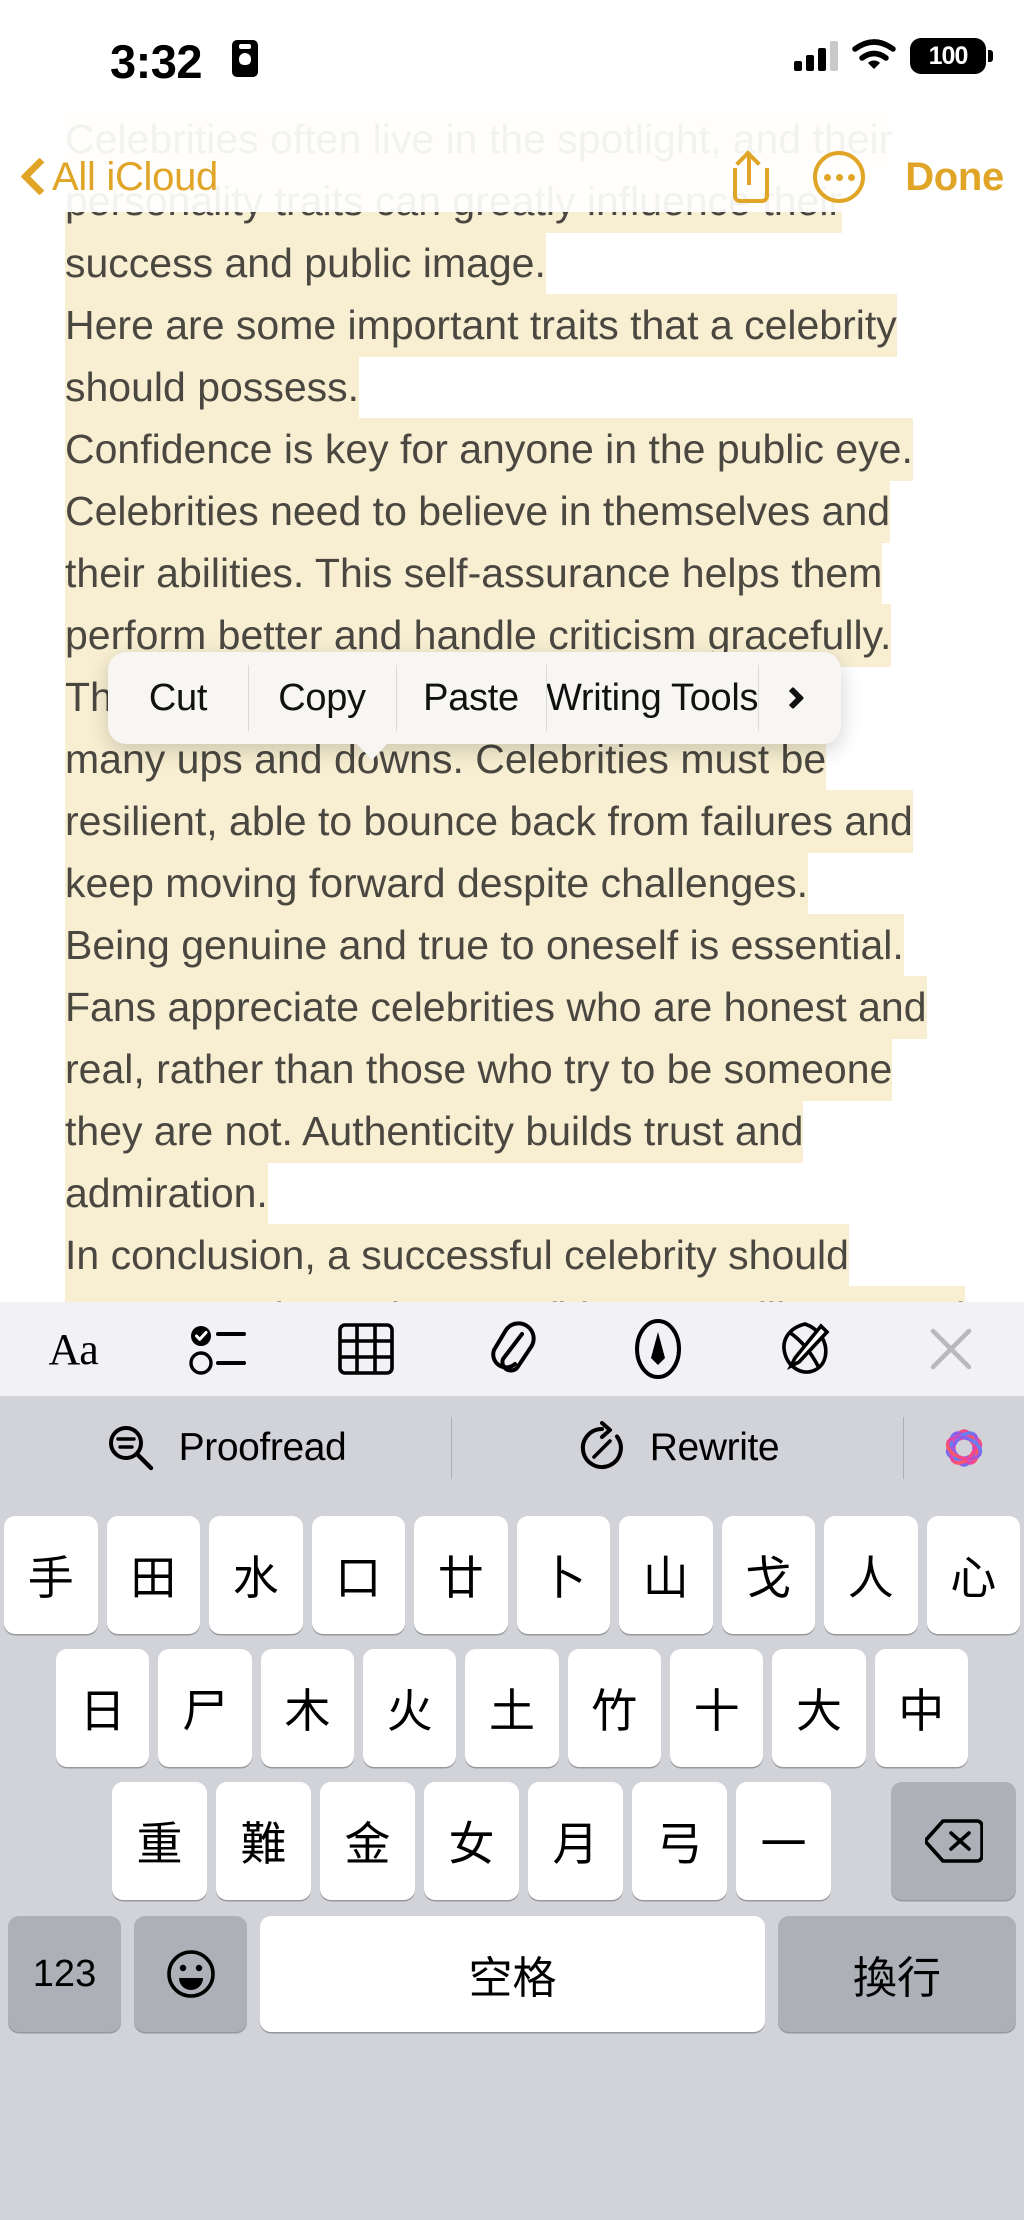  What do you see at coordinates (367, 1841) in the screenshot?
I see `keyboard-key: 金` at bounding box center [367, 1841].